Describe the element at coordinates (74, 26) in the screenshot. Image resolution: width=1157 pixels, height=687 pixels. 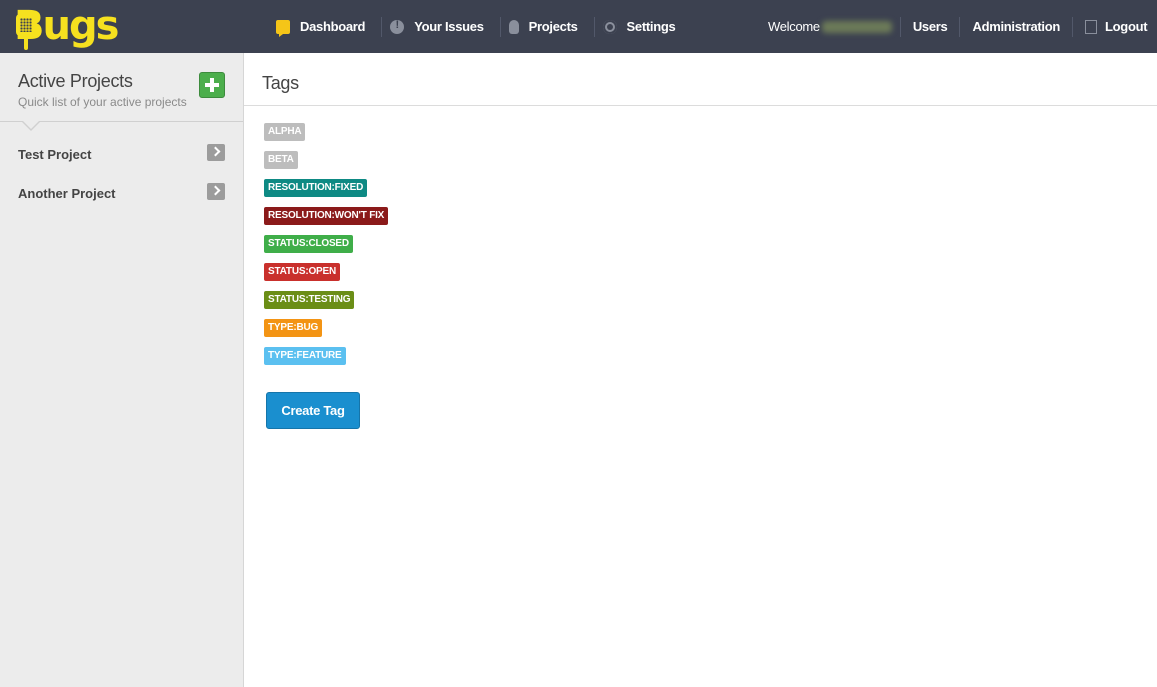
I see `bugs-logo: Bugs` at that location.